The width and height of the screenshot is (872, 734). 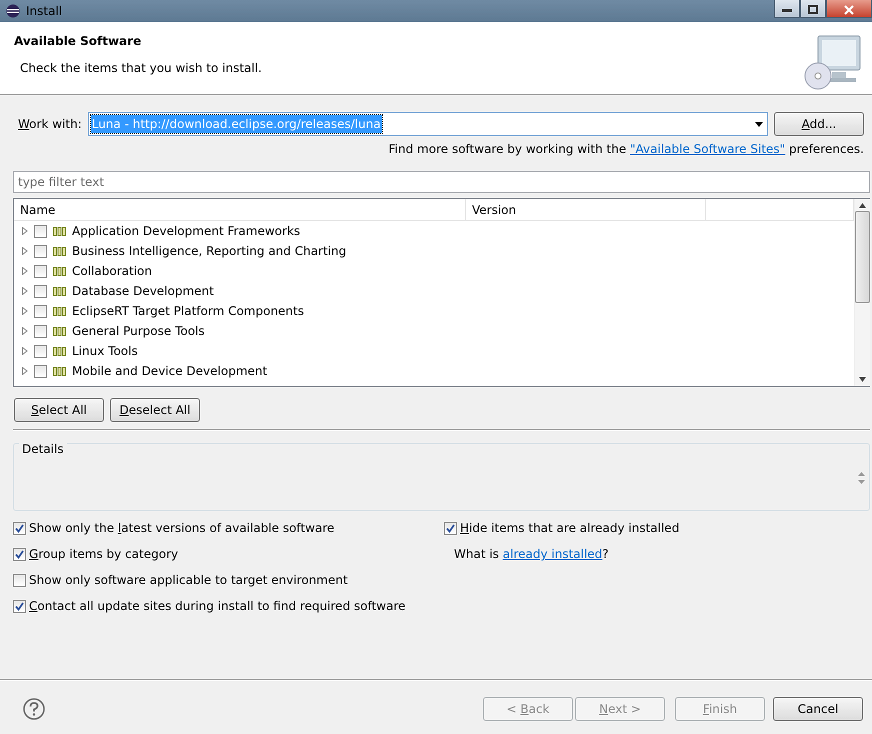 I want to click on scroll-thumb, so click(x=862, y=257).